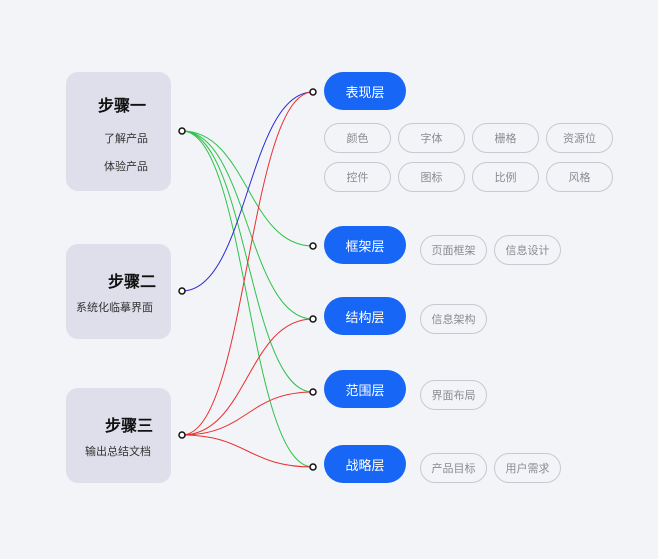  What do you see at coordinates (527, 468) in the screenshot?
I see `tag: 用户需求` at bounding box center [527, 468].